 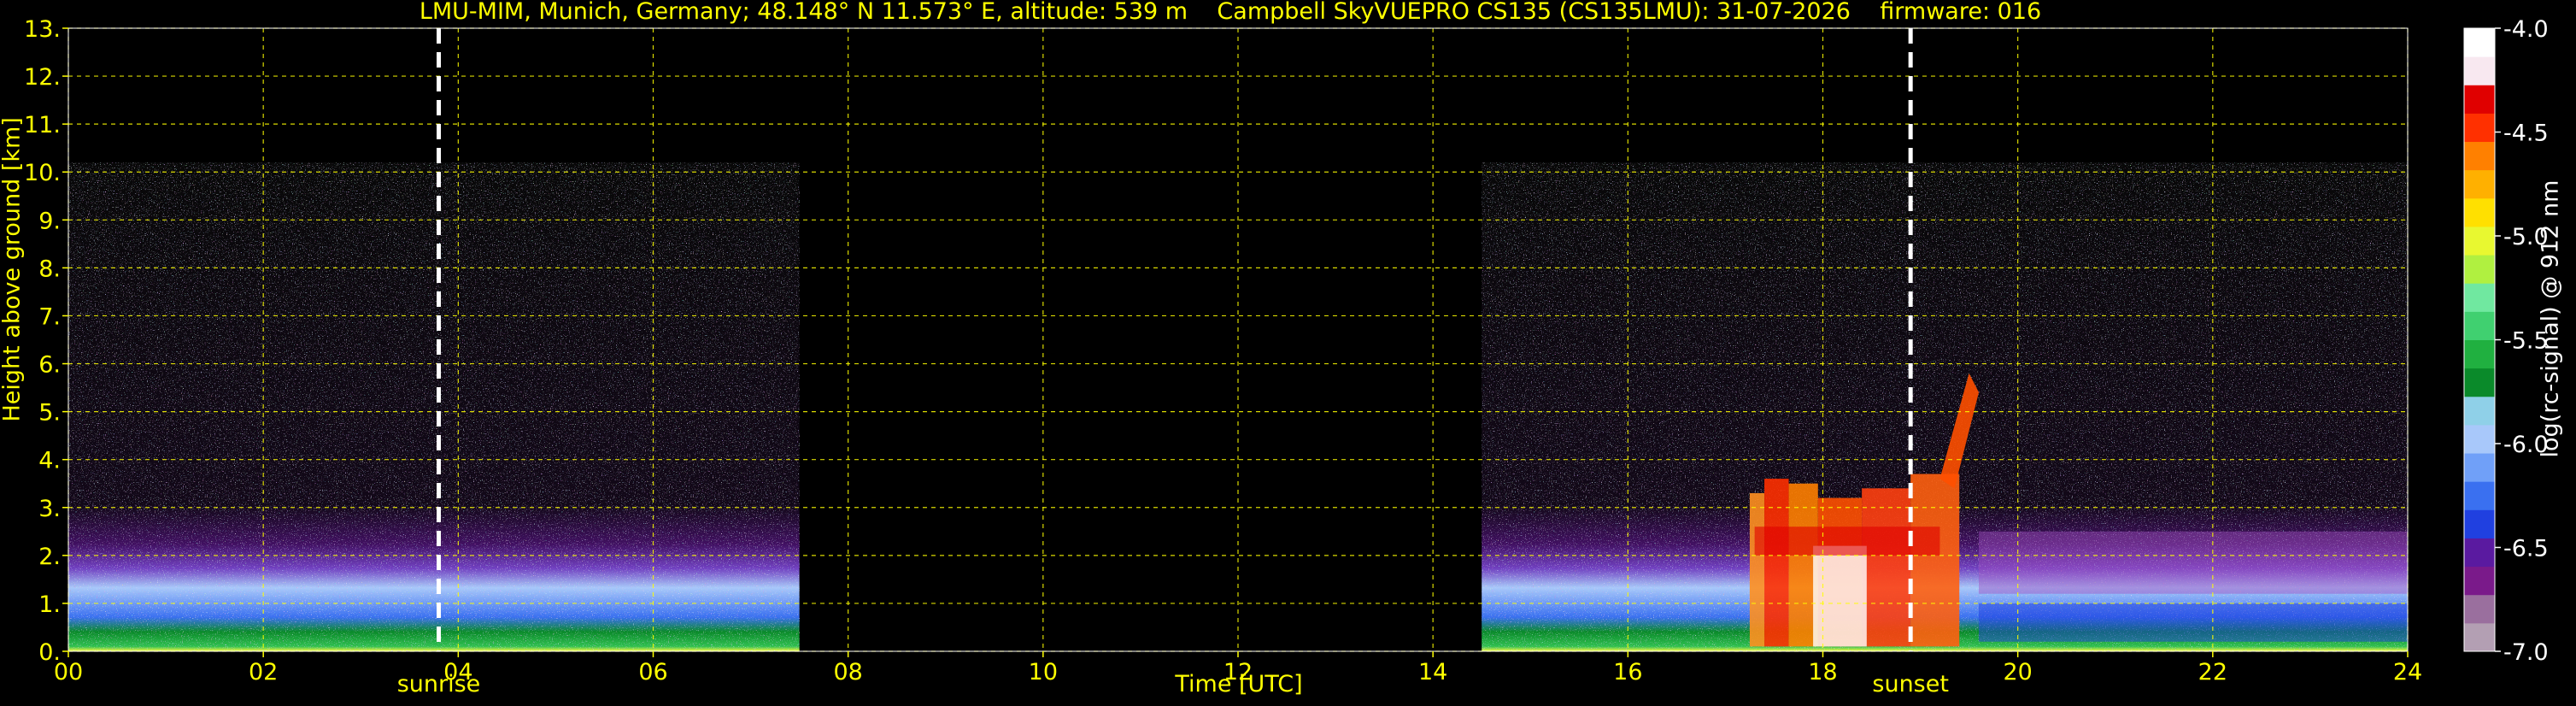 What do you see at coordinates (42, 173) in the screenshot?
I see `y-tick-label: 10.` at bounding box center [42, 173].